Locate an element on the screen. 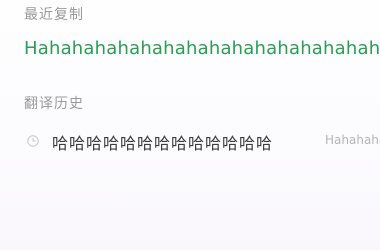 The height and width of the screenshot is (250, 380). history-source-text: 哈哈哈哈哈哈哈哈哈哈哈哈哈 is located at coordinates (163, 143).